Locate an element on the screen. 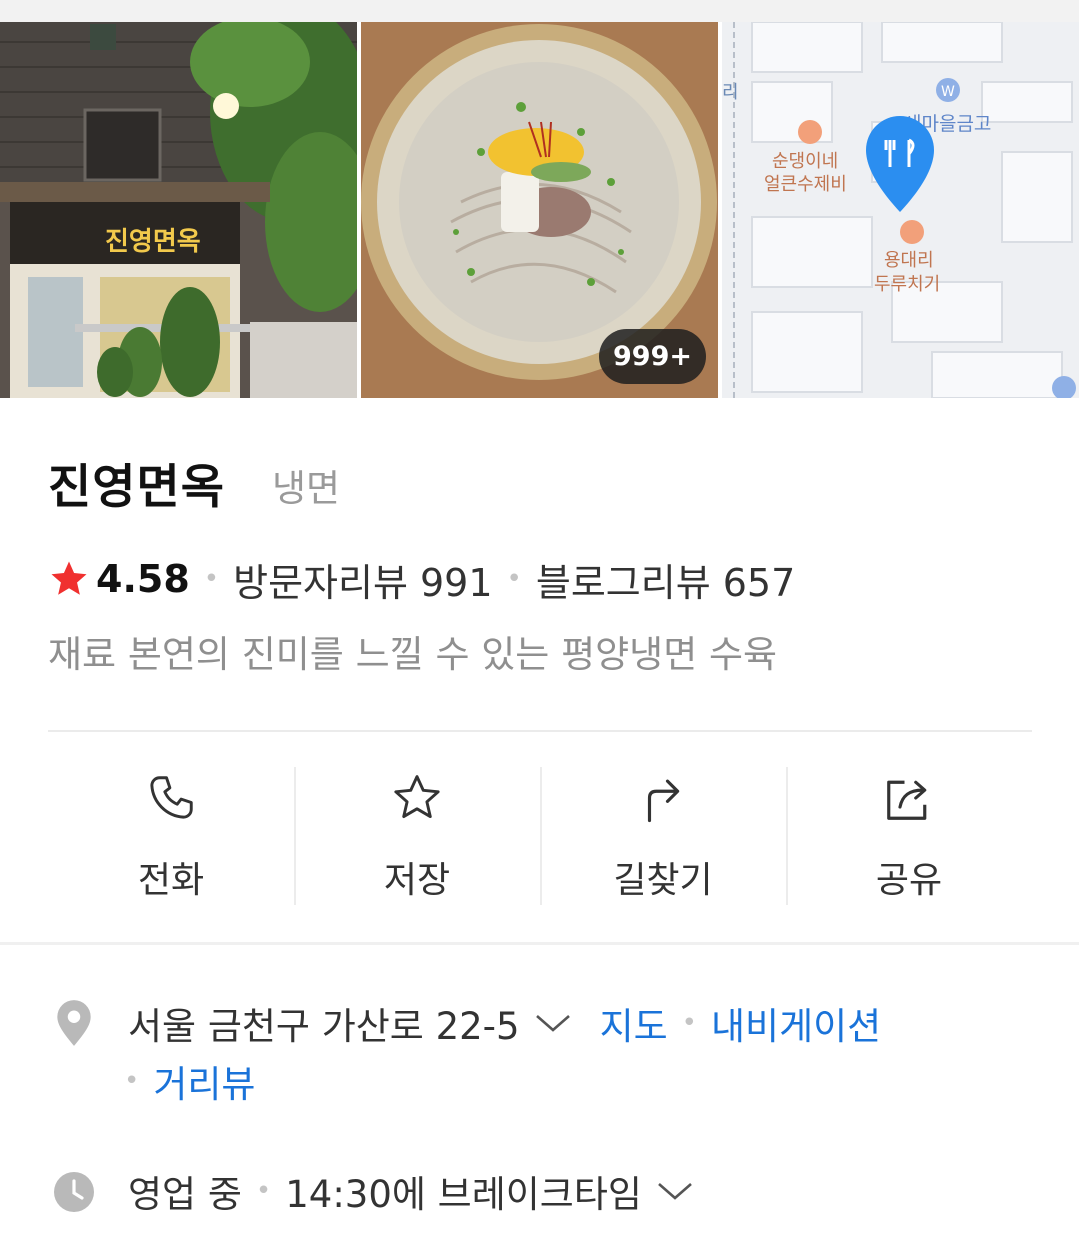 This screenshot has height=1244, width=1079. phone-icon is located at coordinates (171, 797).